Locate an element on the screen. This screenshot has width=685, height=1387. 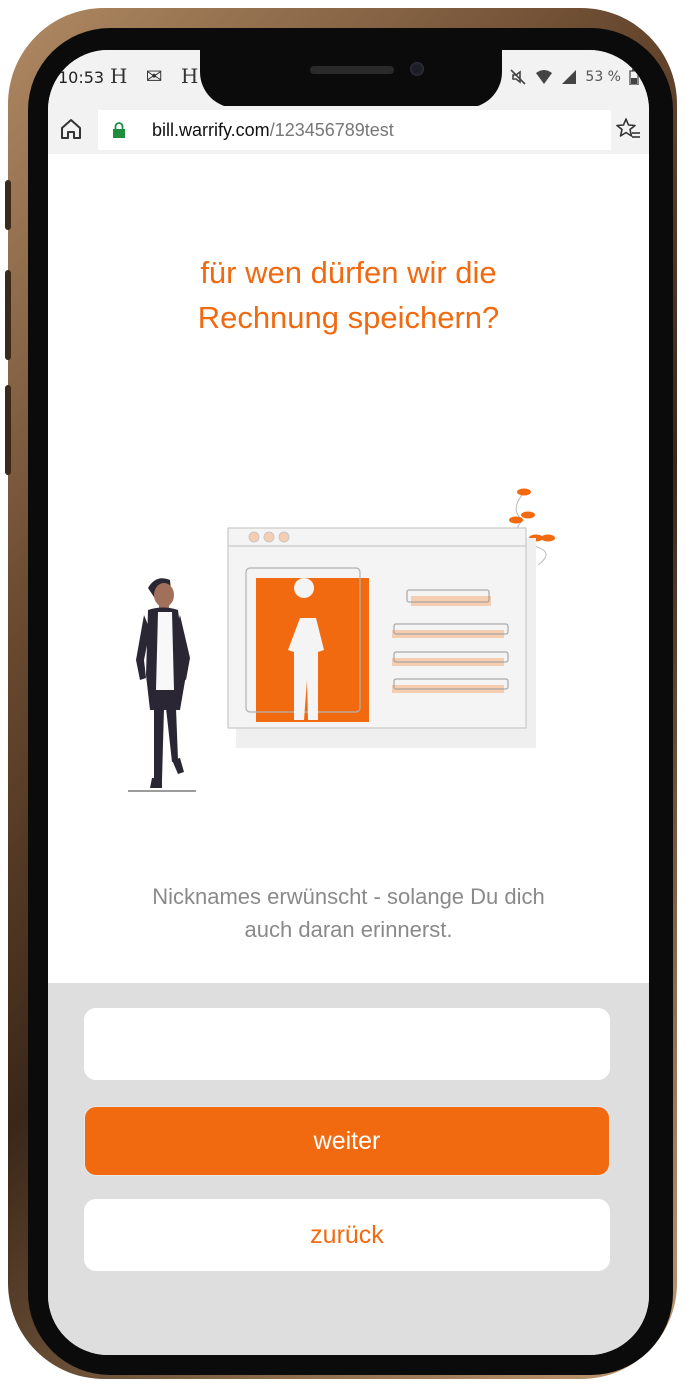
back-button: zurück is located at coordinates (347, 1235).